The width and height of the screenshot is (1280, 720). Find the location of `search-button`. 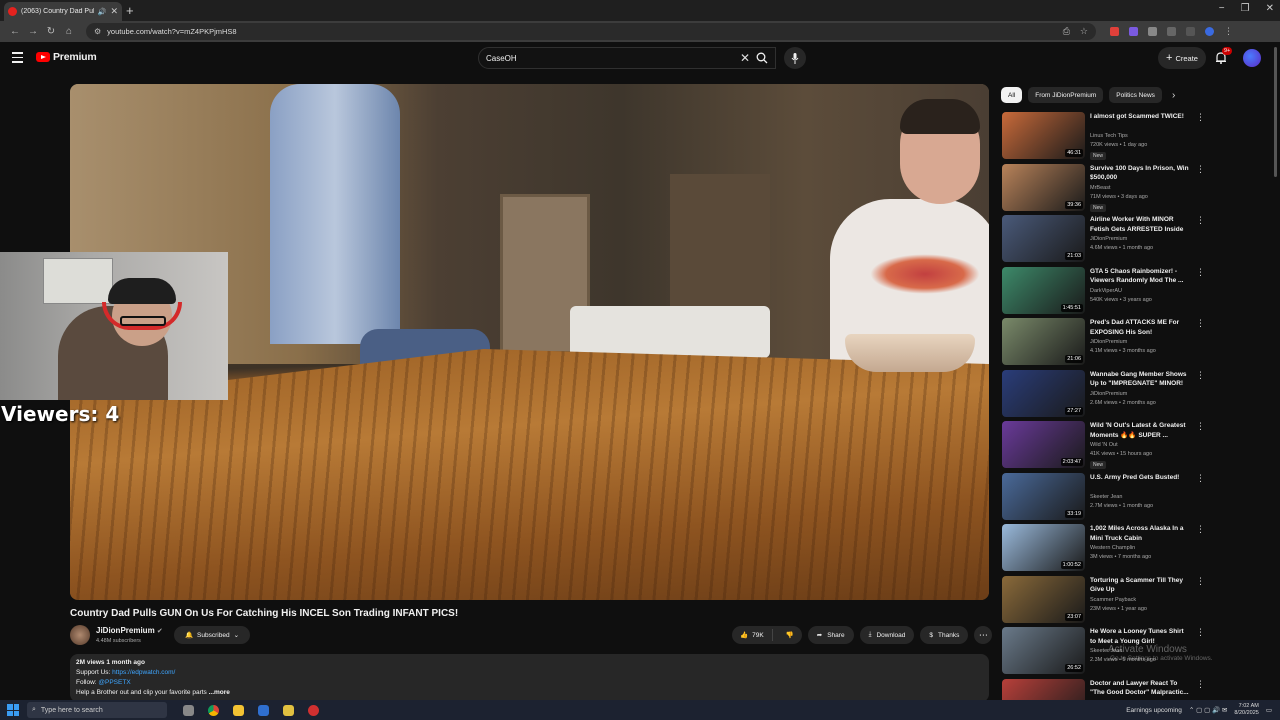

search-button is located at coordinates (762, 58).